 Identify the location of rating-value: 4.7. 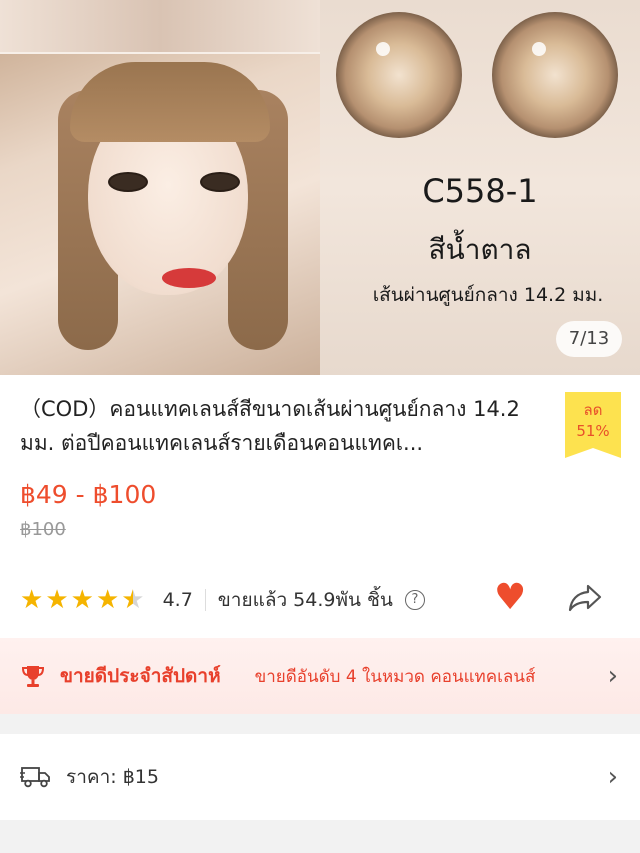
(177, 600).